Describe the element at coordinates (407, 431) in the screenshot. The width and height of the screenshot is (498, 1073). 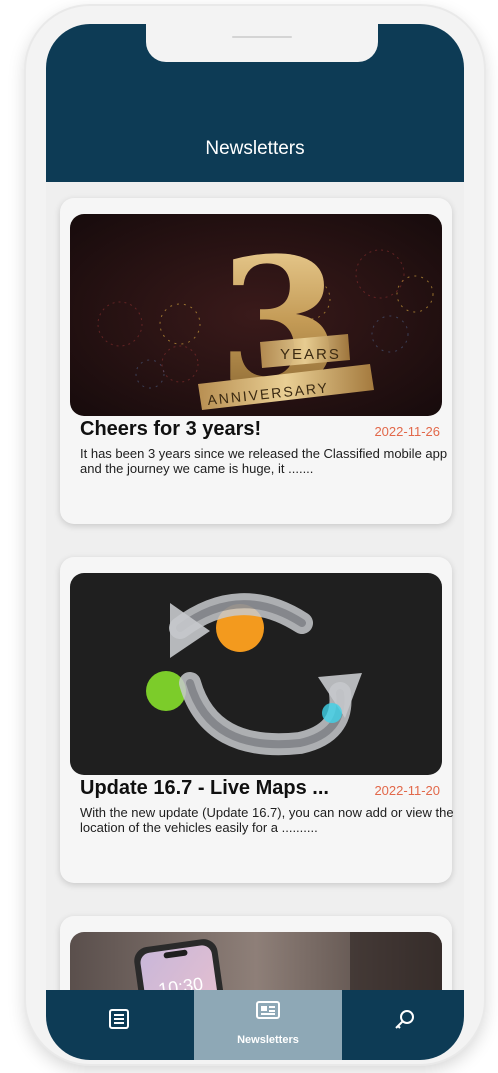
I see `newsletter-date: 2022-11-26` at that location.